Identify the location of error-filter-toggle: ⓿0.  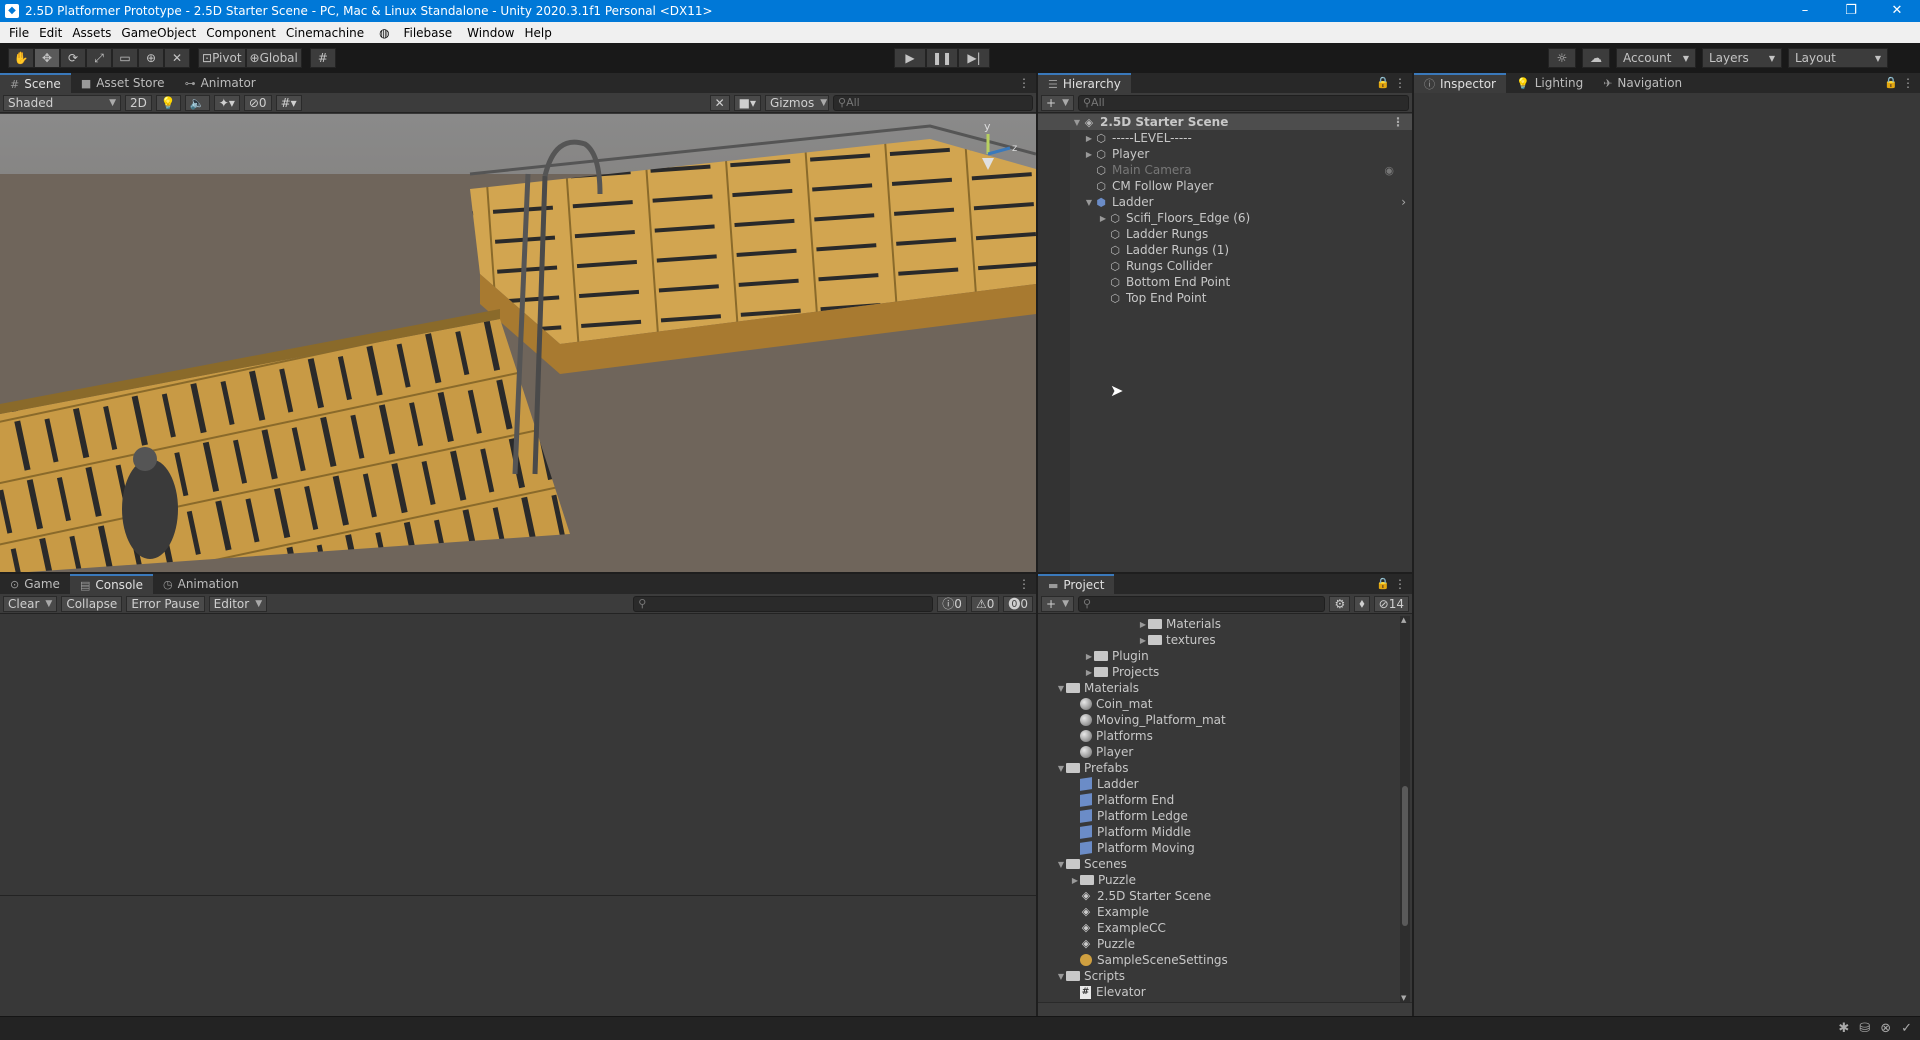
(1018, 603).